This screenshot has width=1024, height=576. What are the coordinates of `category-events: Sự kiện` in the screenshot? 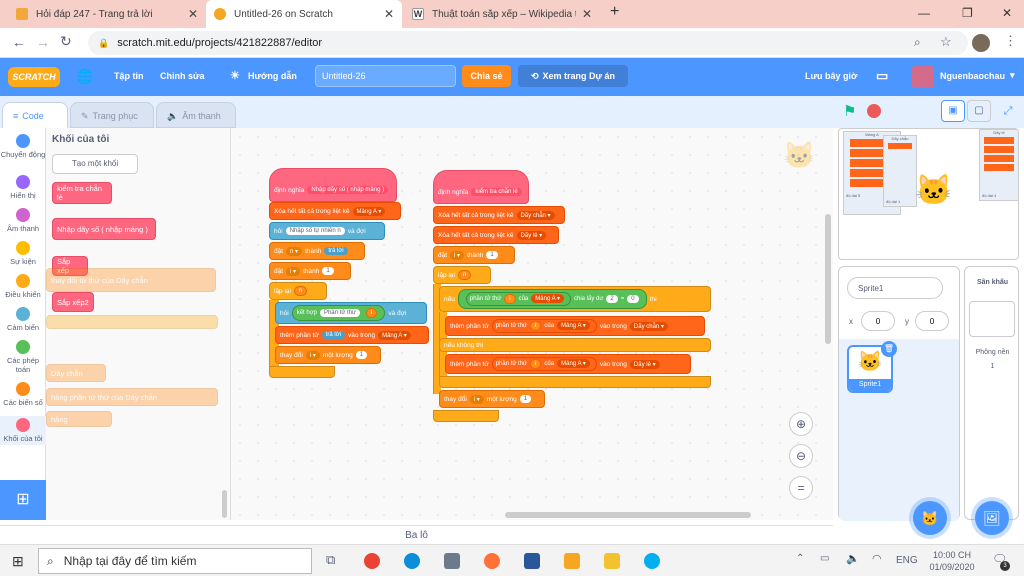 It's located at (23, 253).